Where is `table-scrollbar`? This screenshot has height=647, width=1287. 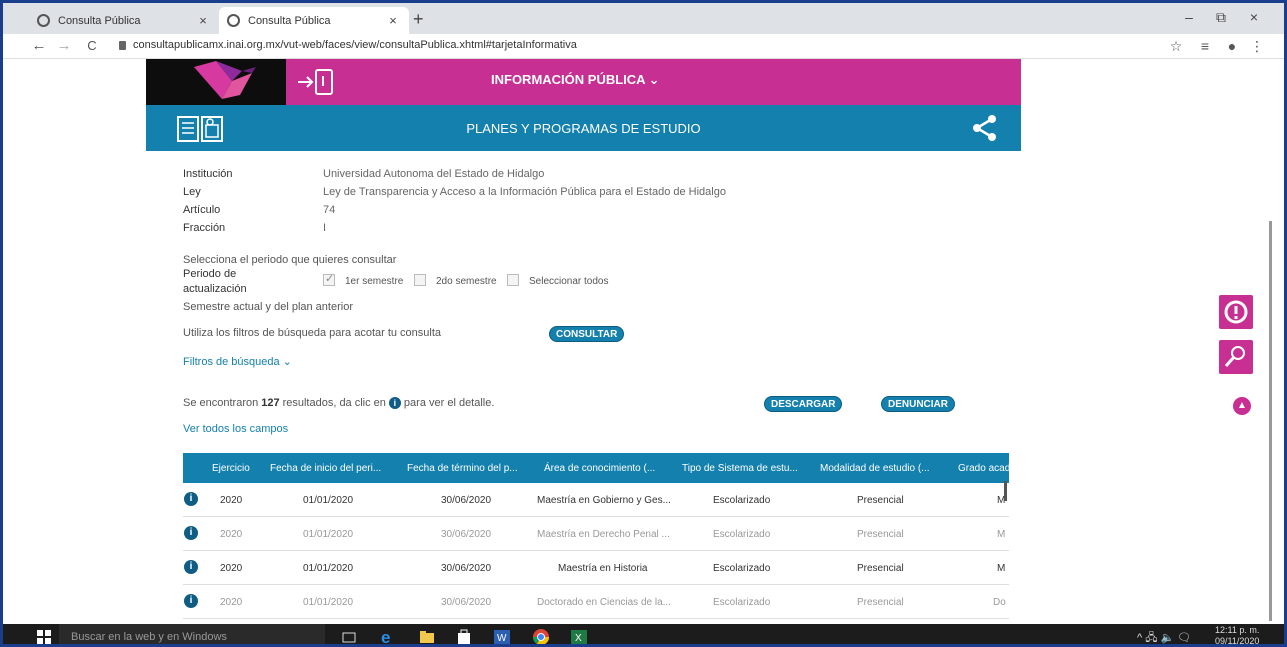
table-scrollbar is located at coordinates (1005, 491).